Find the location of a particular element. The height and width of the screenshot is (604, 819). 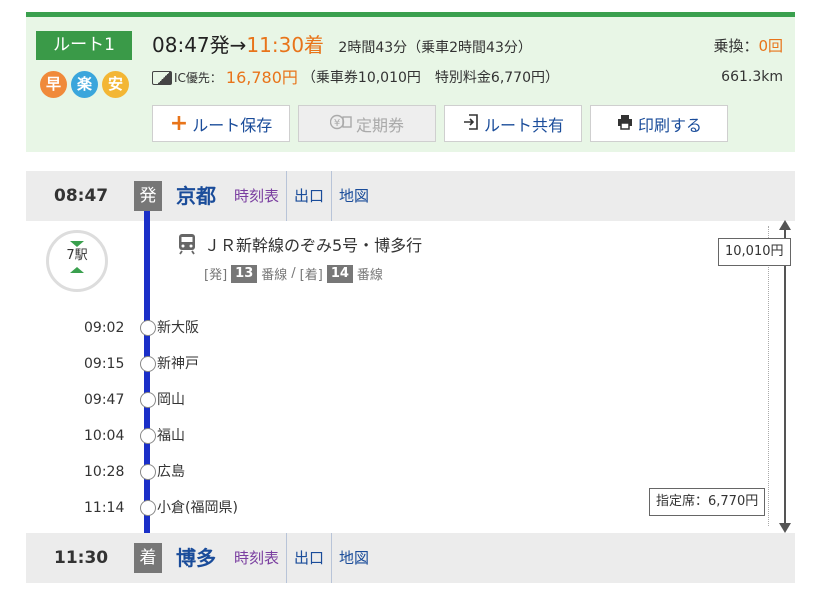

departure-exit-link: 出口 is located at coordinates (308, 196).